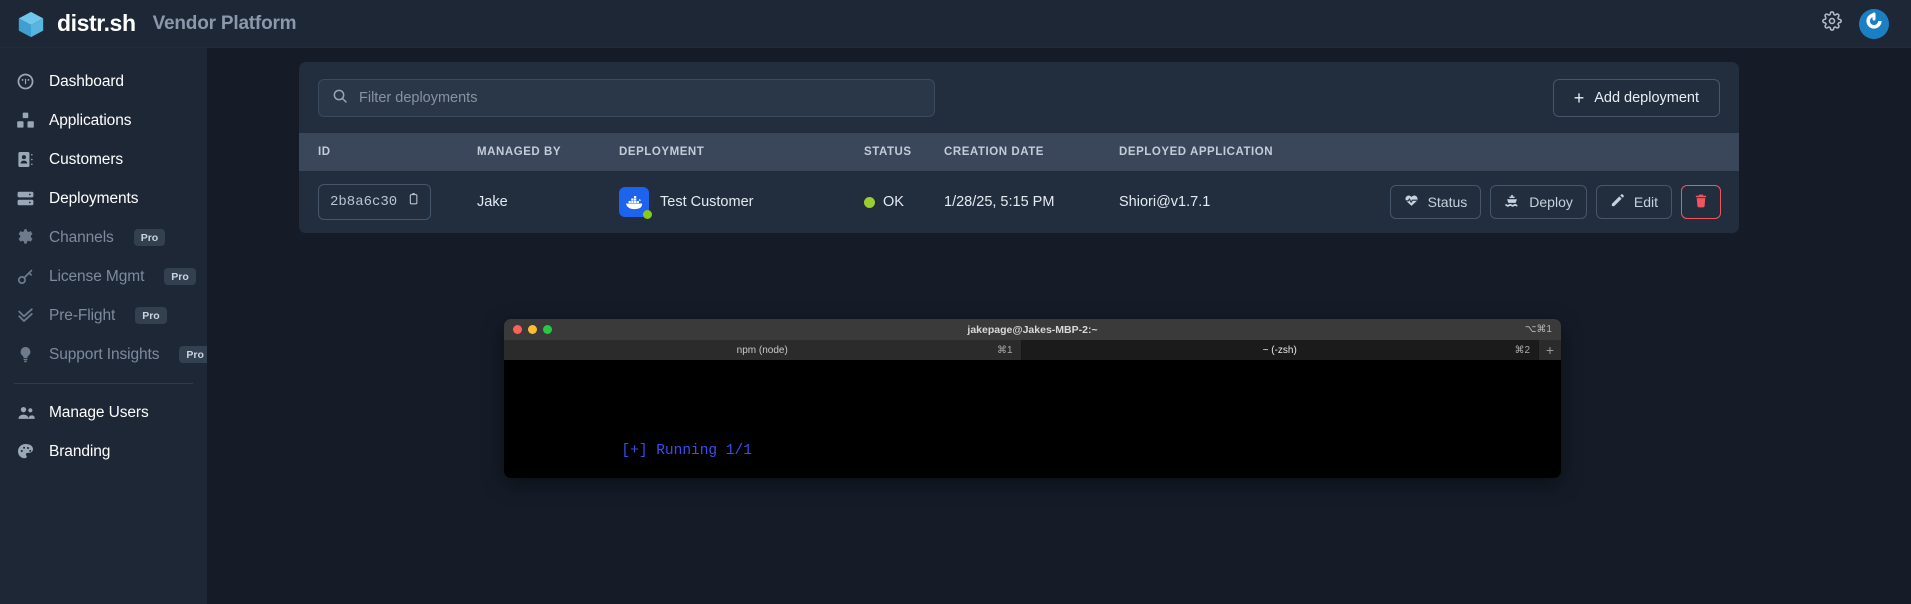 This screenshot has height=604, width=1911. I want to click on search-input, so click(640, 98).